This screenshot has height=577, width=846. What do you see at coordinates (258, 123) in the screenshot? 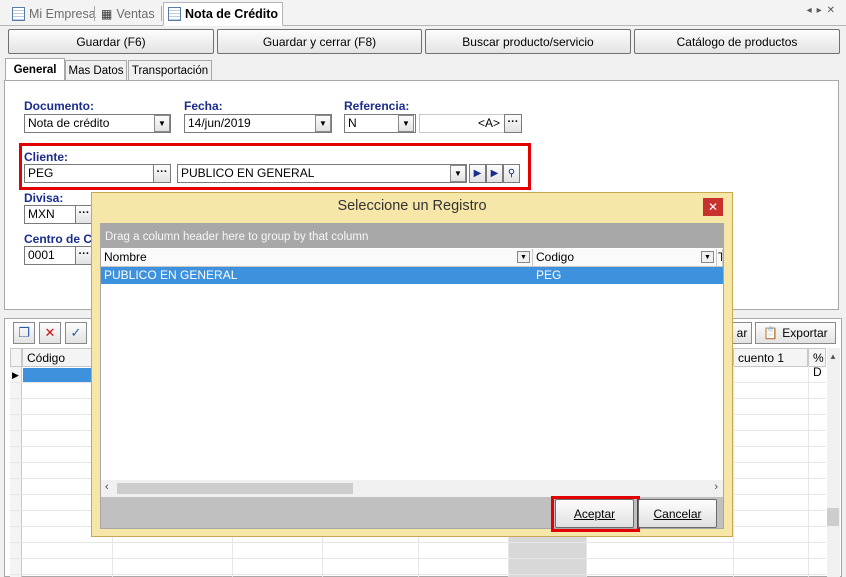
I see `fecha-input: 14/jun/2019` at bounding box center [258, 123].